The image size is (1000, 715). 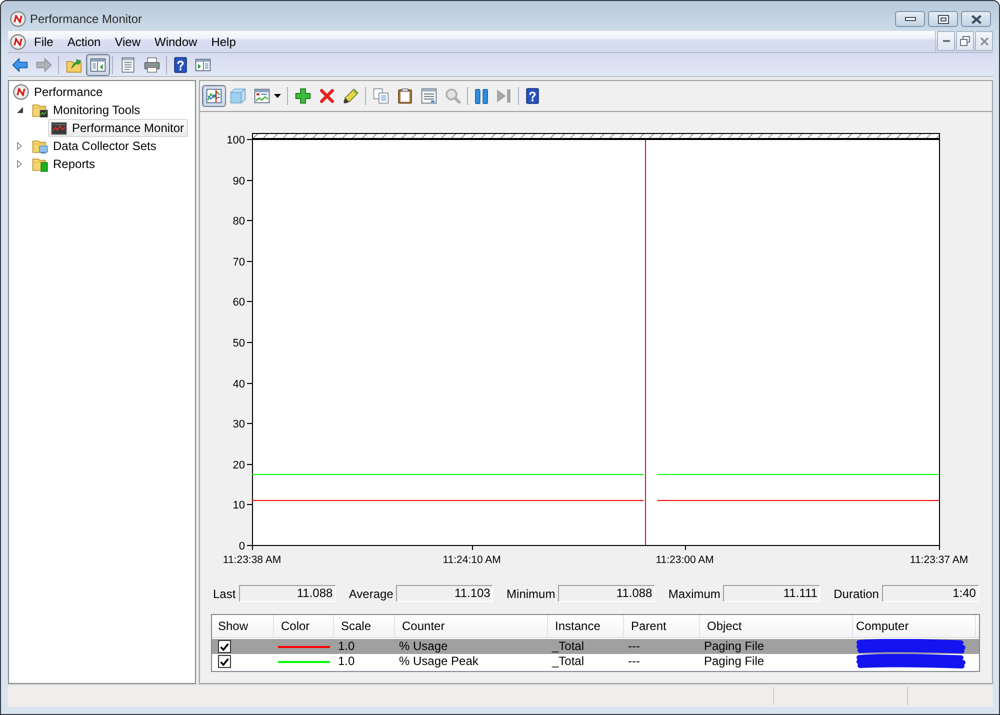 What do you see at coordinates (224, 593) in the screenshot?
I see `stat-label: Last` at bounding box center [224, 593].